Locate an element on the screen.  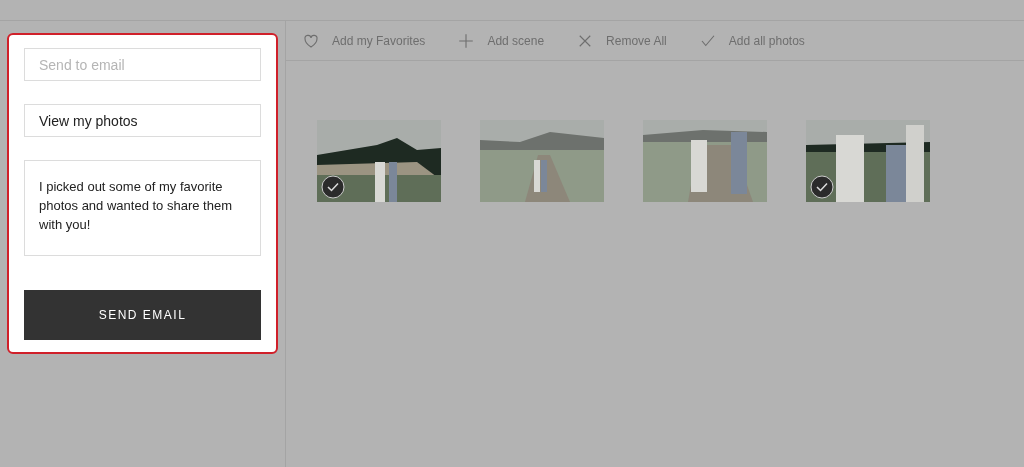
email-input: Send to email is located at coordinates (142, 64).